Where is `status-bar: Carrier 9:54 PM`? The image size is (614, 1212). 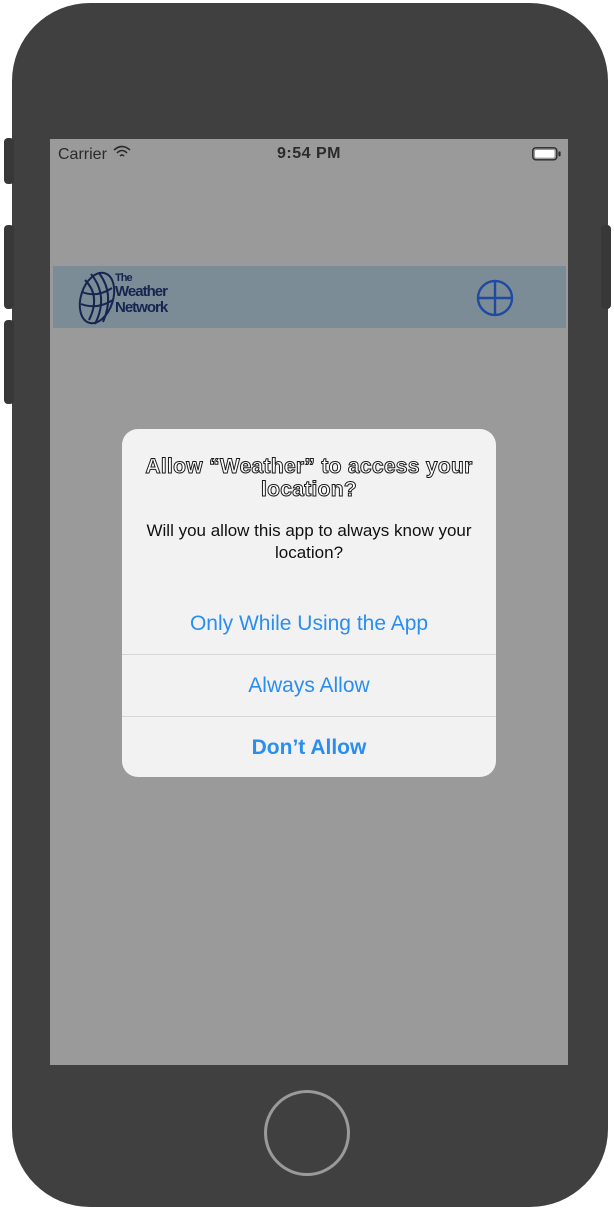 status-bar: Carrier 9:54 PM is located at coordinates (309, 154).